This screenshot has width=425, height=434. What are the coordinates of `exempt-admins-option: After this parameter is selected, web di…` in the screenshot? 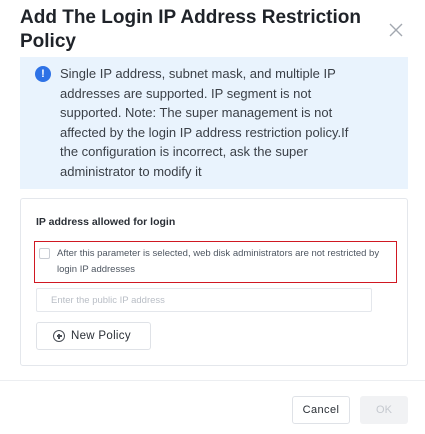 It's located at (215, 262).